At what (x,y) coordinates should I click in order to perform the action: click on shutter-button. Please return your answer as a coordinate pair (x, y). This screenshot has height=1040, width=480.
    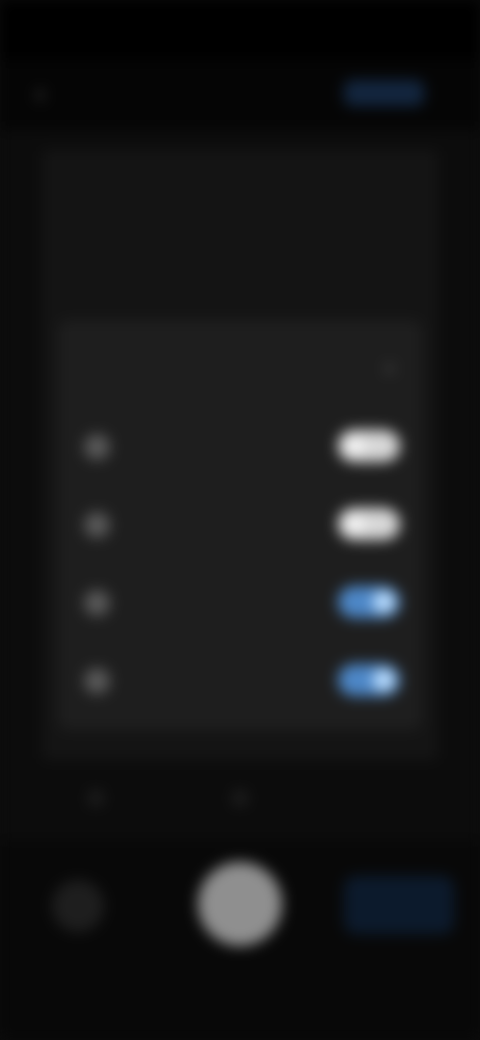
    Looking at the image, I should click on (240, 904).